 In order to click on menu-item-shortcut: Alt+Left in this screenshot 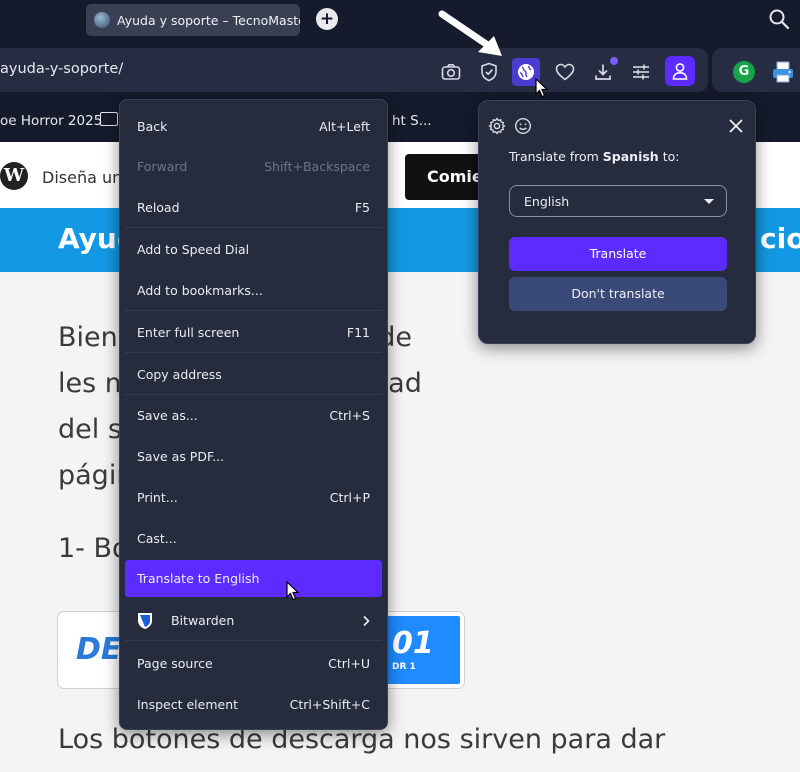, I will do `click(344, 126)`.